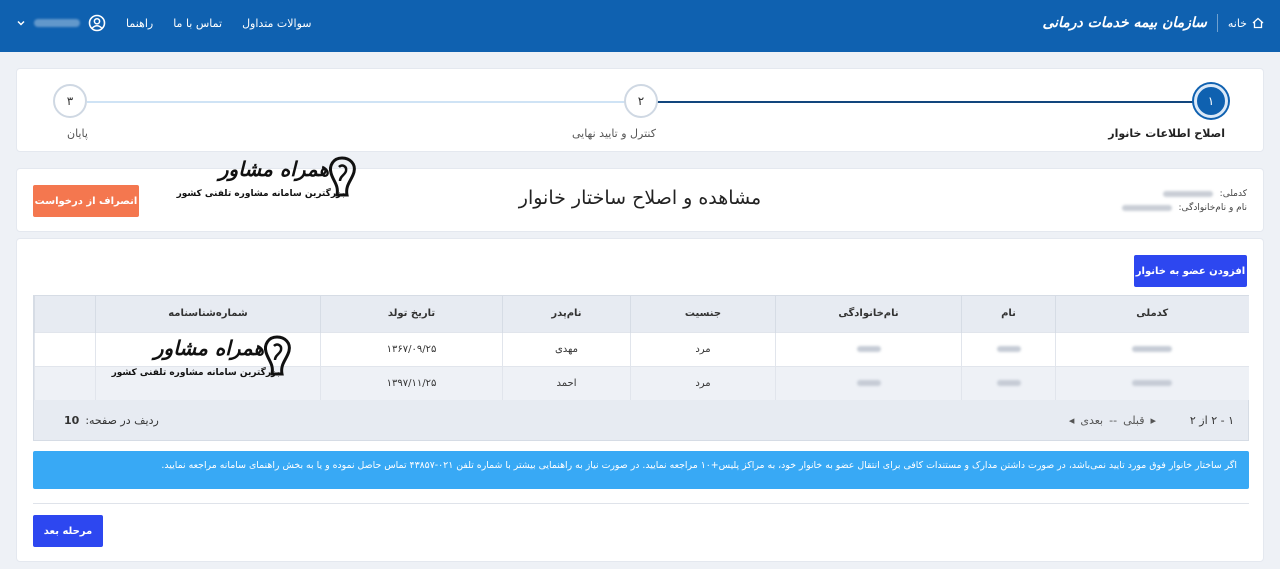  Describe the element at coordinates (1153, 420) in the screenshot. I see `chevron-right-icon: ▸` at that location.